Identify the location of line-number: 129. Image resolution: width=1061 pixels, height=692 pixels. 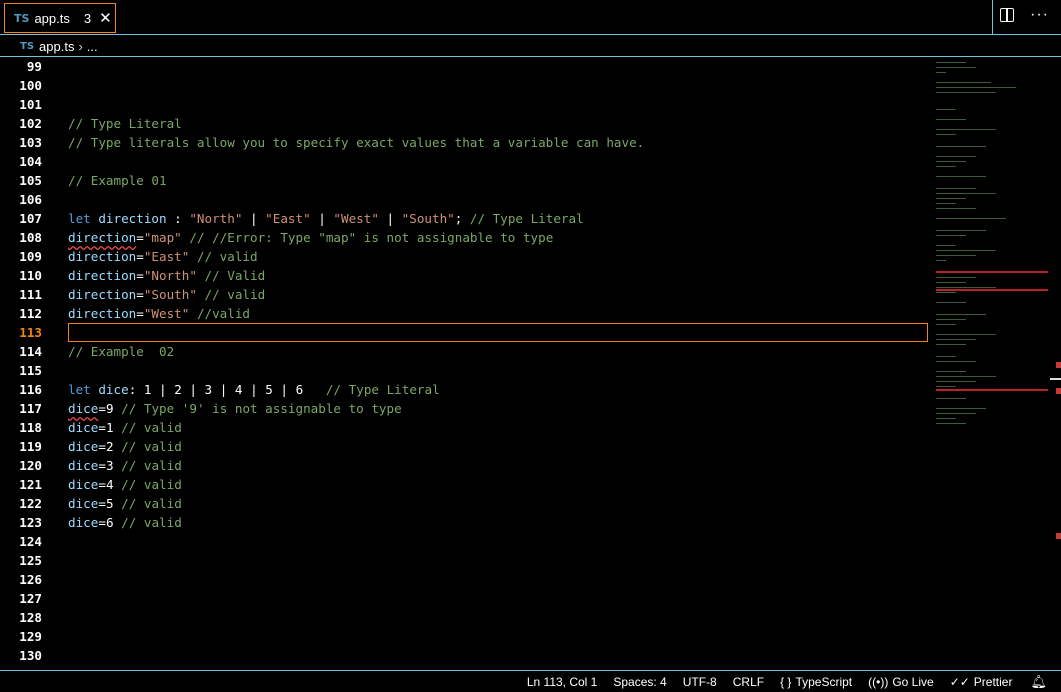
(30, 636).